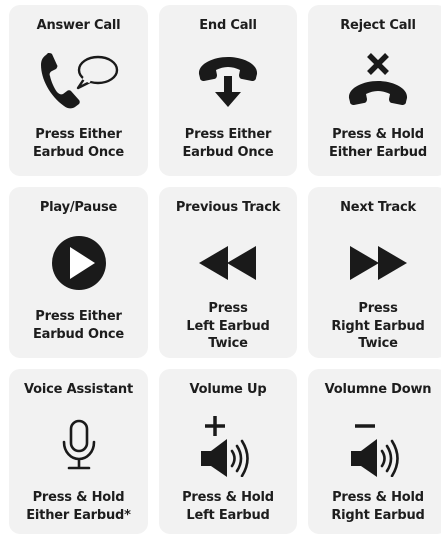  What do you see at coordinates (78, 207) in the screenshot?
I see `card-title: Play/Pause` at bounding box center [78, 207].